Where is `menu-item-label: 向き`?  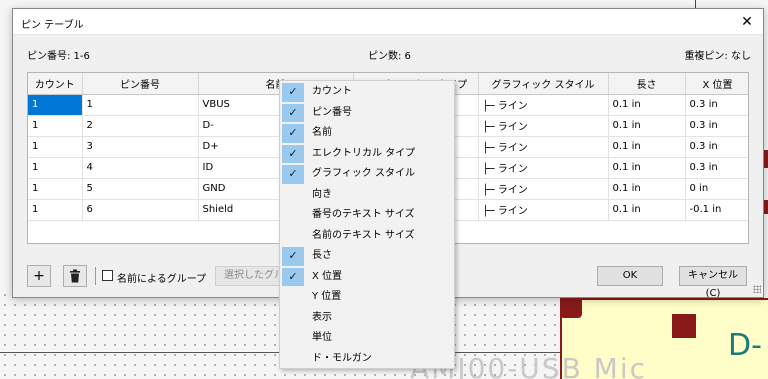 menu-item-label: 向き is located at coordinates (322, 194).